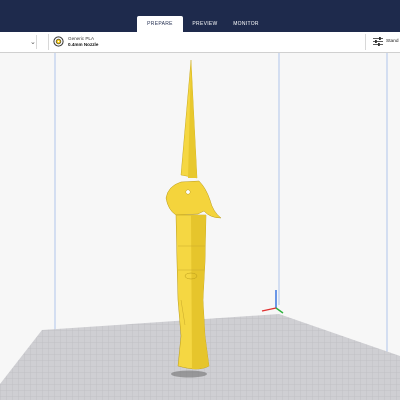 The width and height of the screenshot is (400, 400). I want to click on top-bar: PREPARE PREVIEW MONITOR, so click(200, 16).